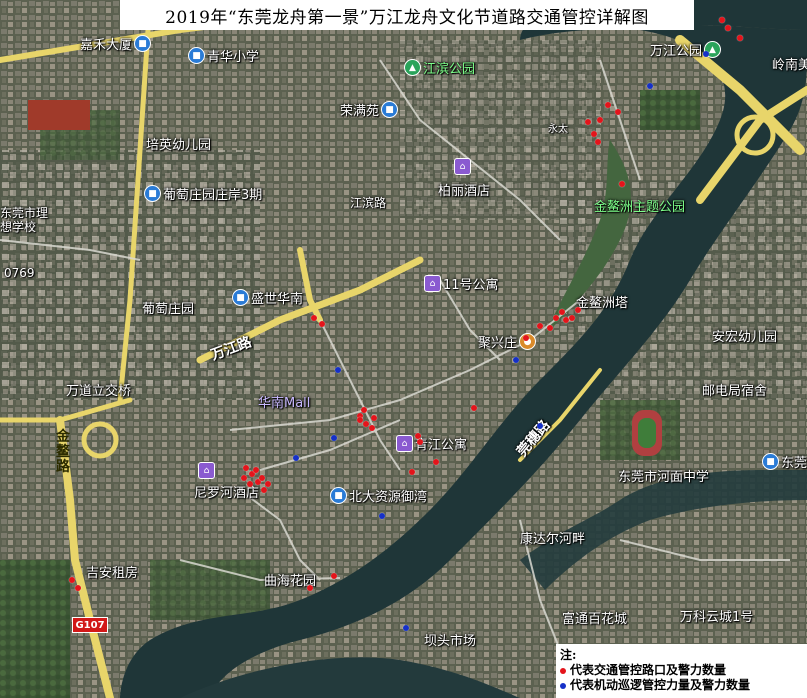 This screenshot has width=807, height=698. Describe the element at coordinates (116, 43) in the screenshot. I see `poi-label: 嘉禾大厦 ■` at that location.